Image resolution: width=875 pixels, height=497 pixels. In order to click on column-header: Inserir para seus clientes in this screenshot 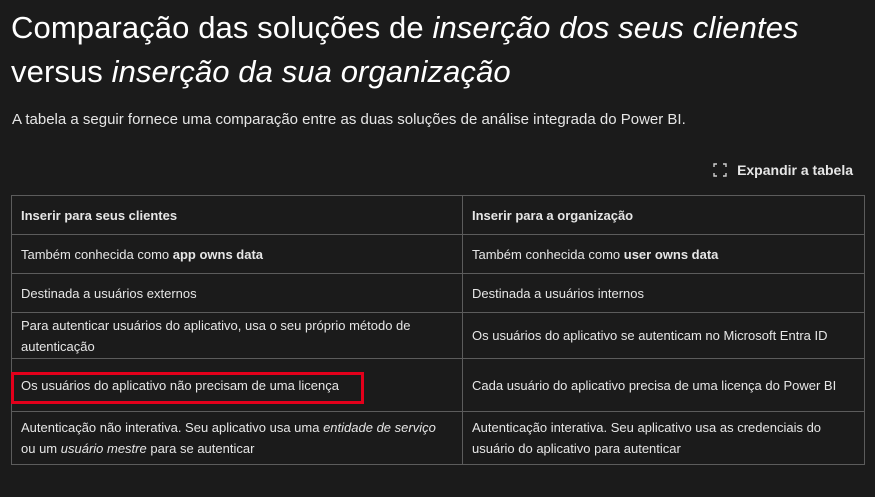, I will do `click(237, 215)`.